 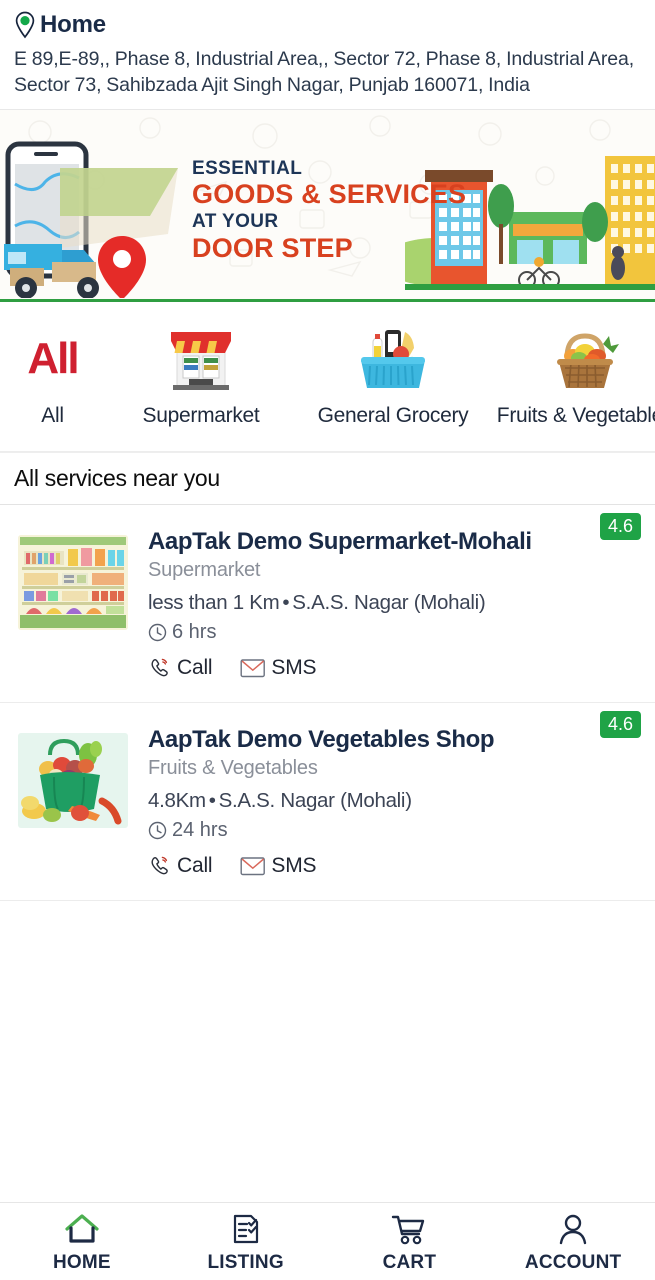 I want to click on category-item-supermarket: Supermarket, so click(x=201, y=376).